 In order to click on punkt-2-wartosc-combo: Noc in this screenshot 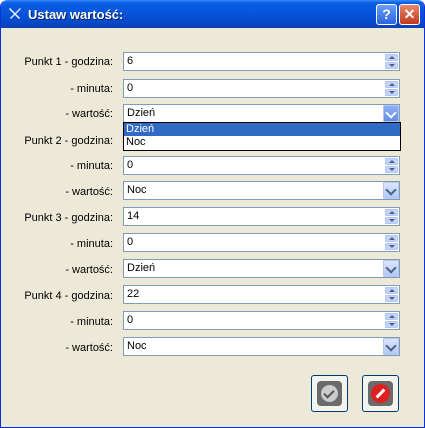, I will do `click(261, 190)`.